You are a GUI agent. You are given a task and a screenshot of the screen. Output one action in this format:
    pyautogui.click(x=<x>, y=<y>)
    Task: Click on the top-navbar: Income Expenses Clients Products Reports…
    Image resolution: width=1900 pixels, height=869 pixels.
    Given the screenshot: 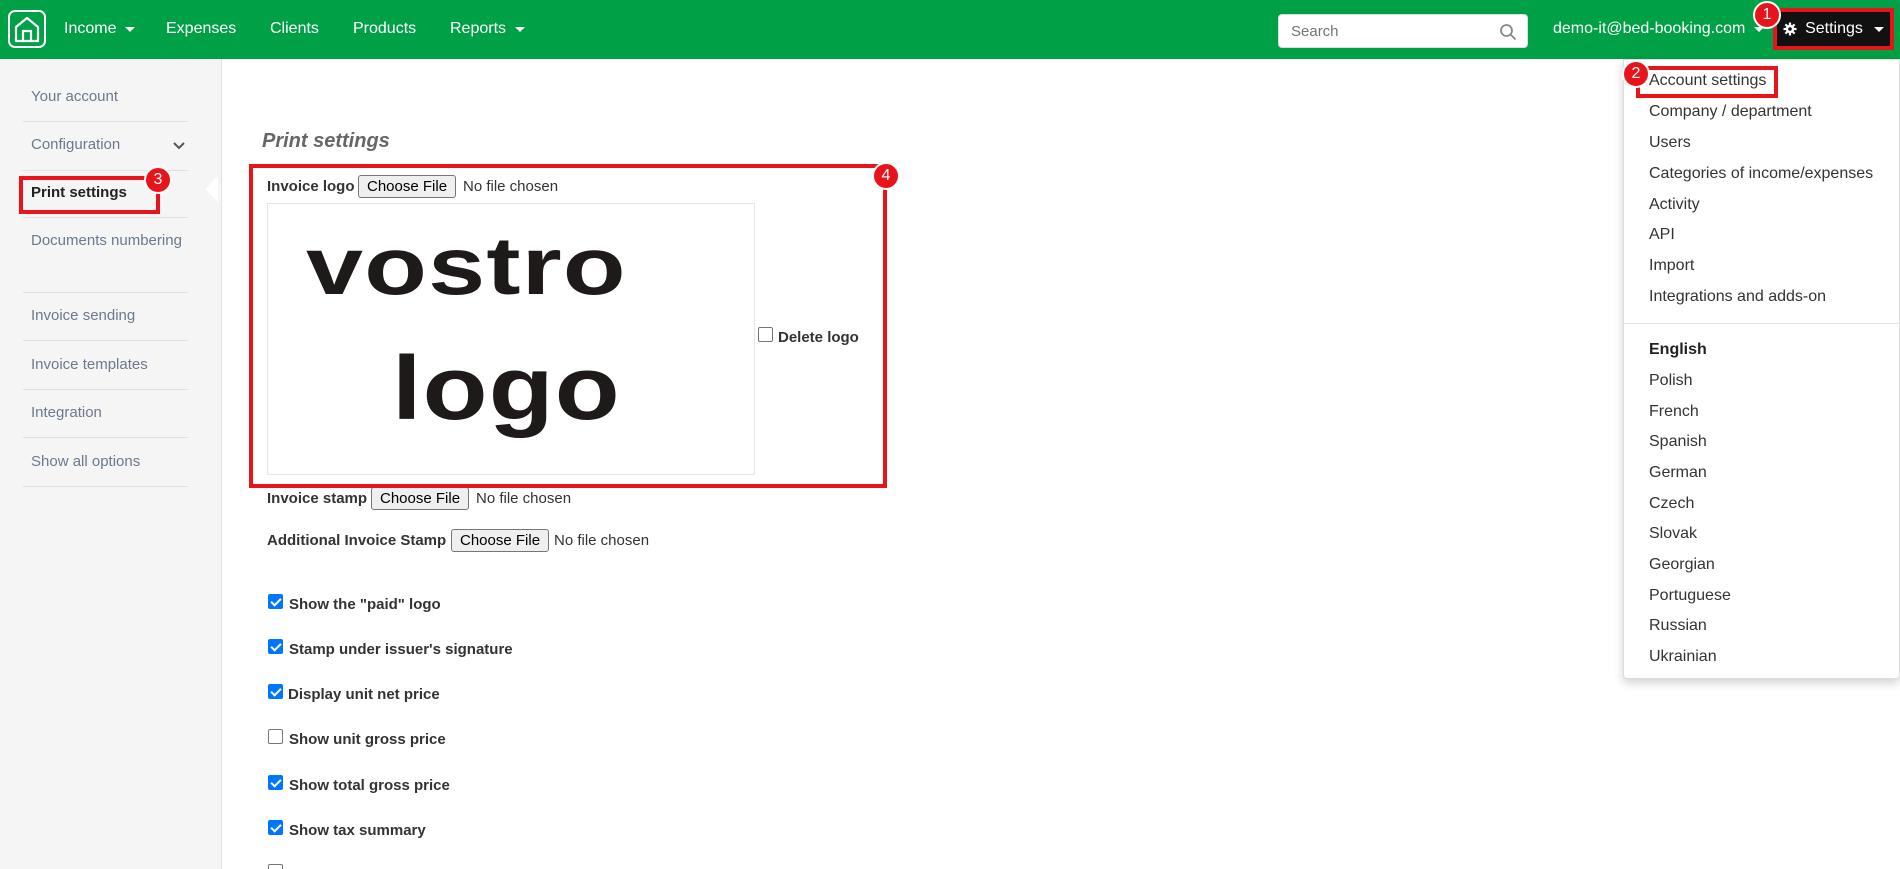 What is the action you would take?
    pyautogui.click(x=950, y=29)
    